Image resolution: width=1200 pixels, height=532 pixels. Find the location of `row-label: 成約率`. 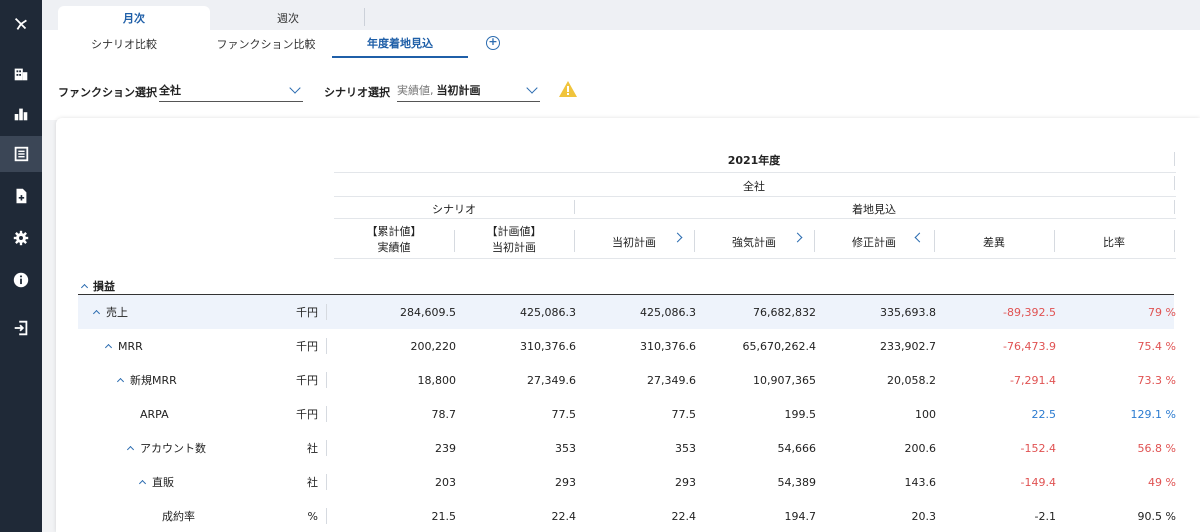

row-label: 成約率 is located at coordinates (178, 515).